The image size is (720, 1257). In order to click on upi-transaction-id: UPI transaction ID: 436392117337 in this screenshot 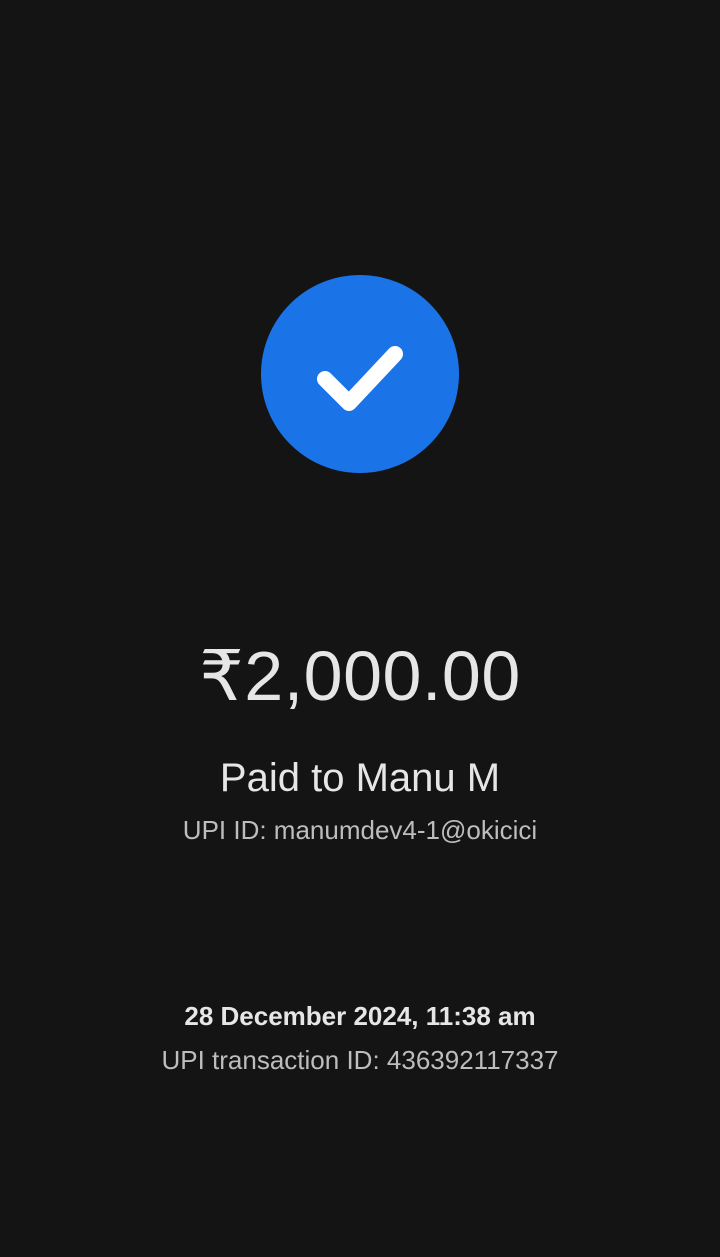, I will do `click(360, 1060)`.